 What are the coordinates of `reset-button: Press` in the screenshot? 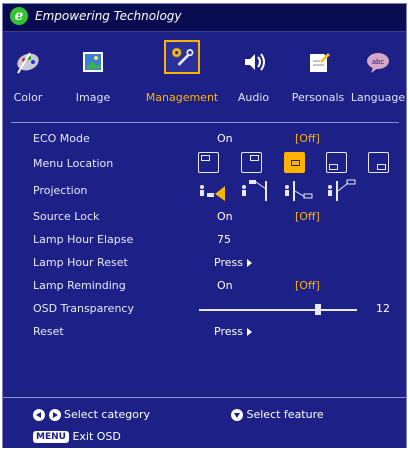 It's located at (233, 331).